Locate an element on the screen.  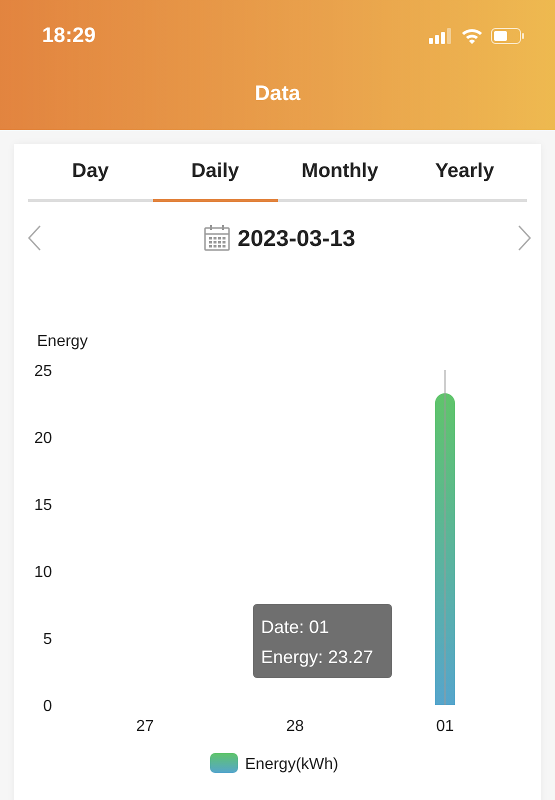
next-icon is located at coordinates (525, 238).